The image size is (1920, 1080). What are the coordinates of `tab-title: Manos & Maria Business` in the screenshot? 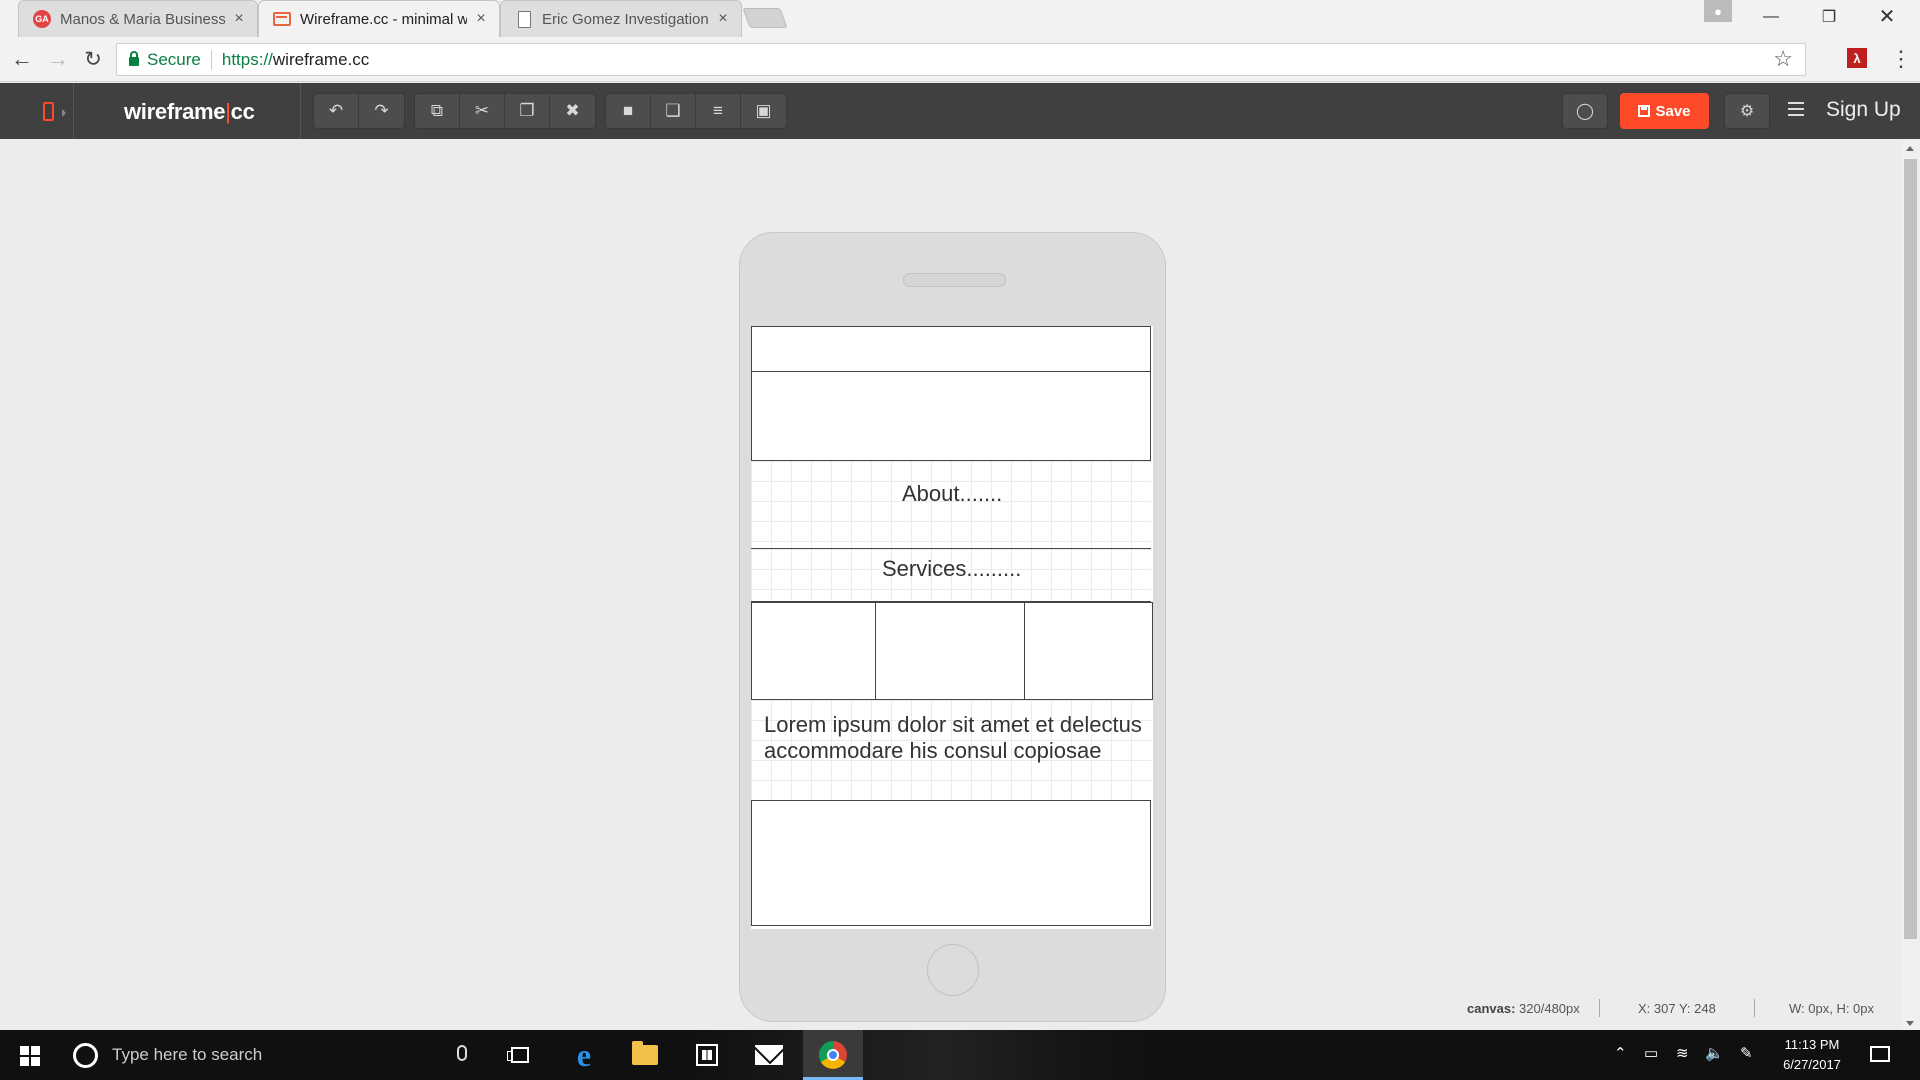 It's located at (142, 19).